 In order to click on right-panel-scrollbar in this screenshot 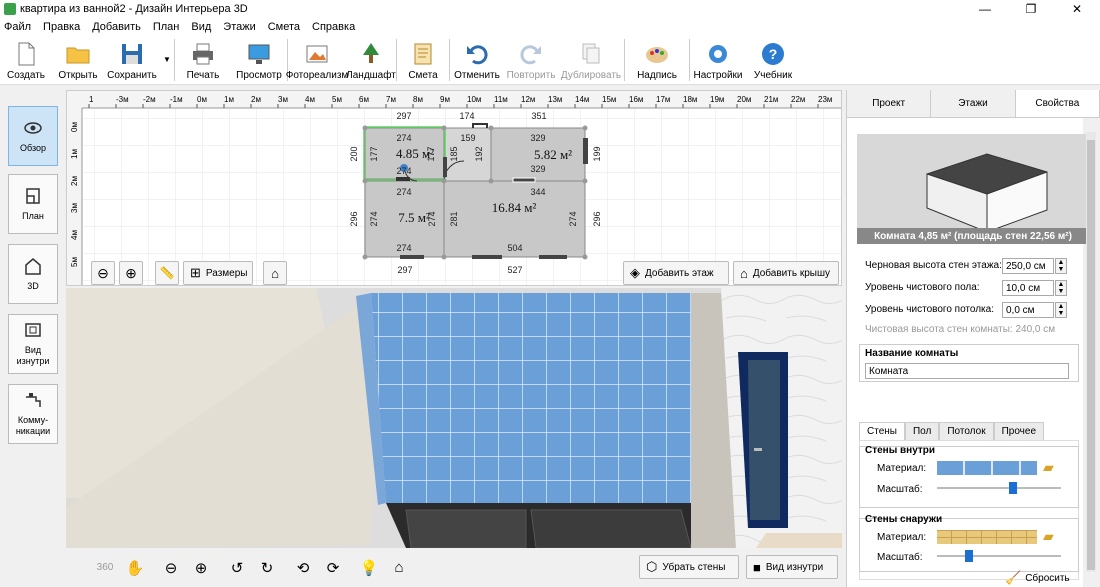, I will do `click(1091, 352)`.